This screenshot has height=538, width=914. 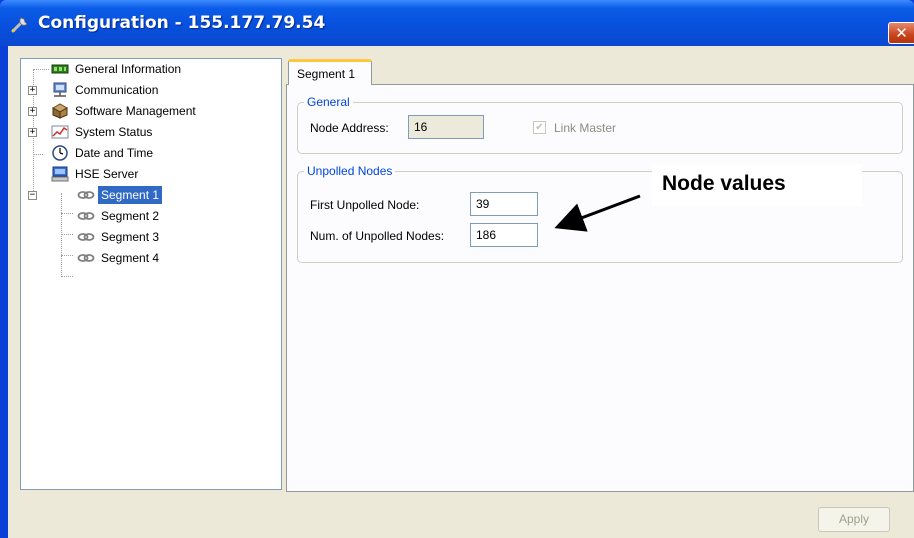 I want to click on tab-segment-1: Segment 1, so click(x=330, y=72).